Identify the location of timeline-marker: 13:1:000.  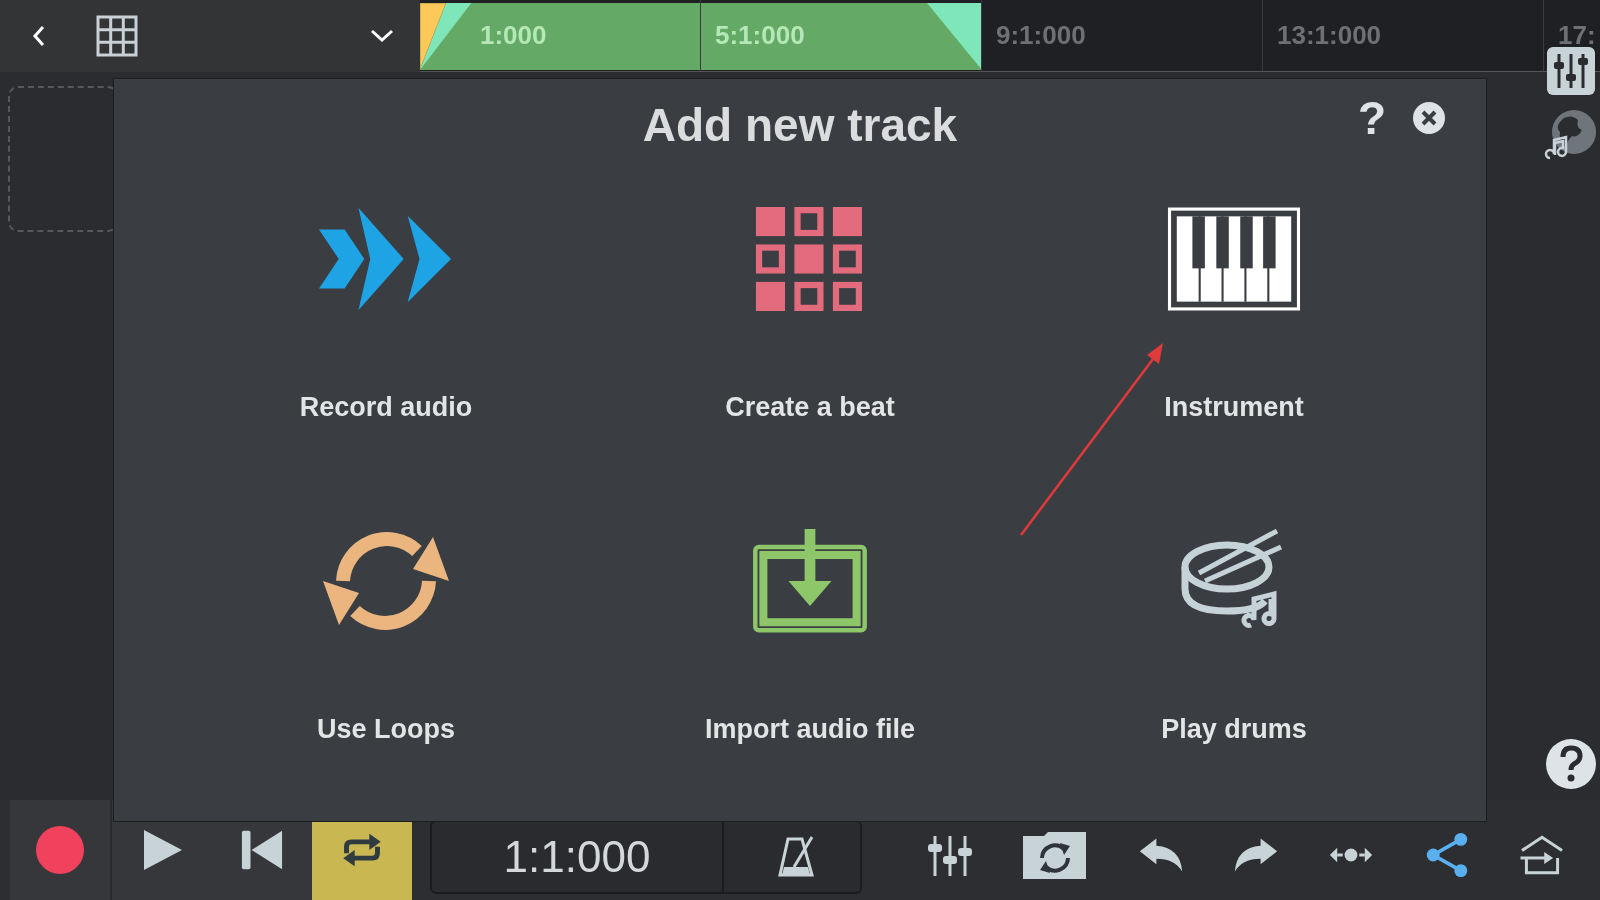
(1329, 35).